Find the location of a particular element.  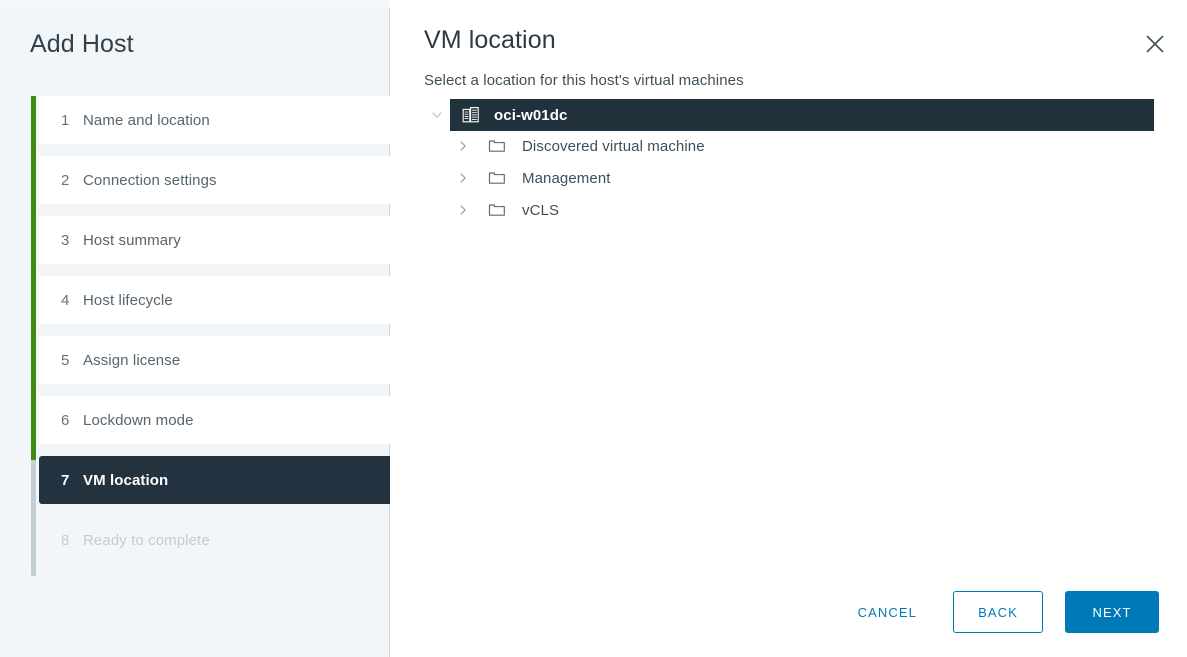

step-number: 5 is located at coordinates (65, 360).